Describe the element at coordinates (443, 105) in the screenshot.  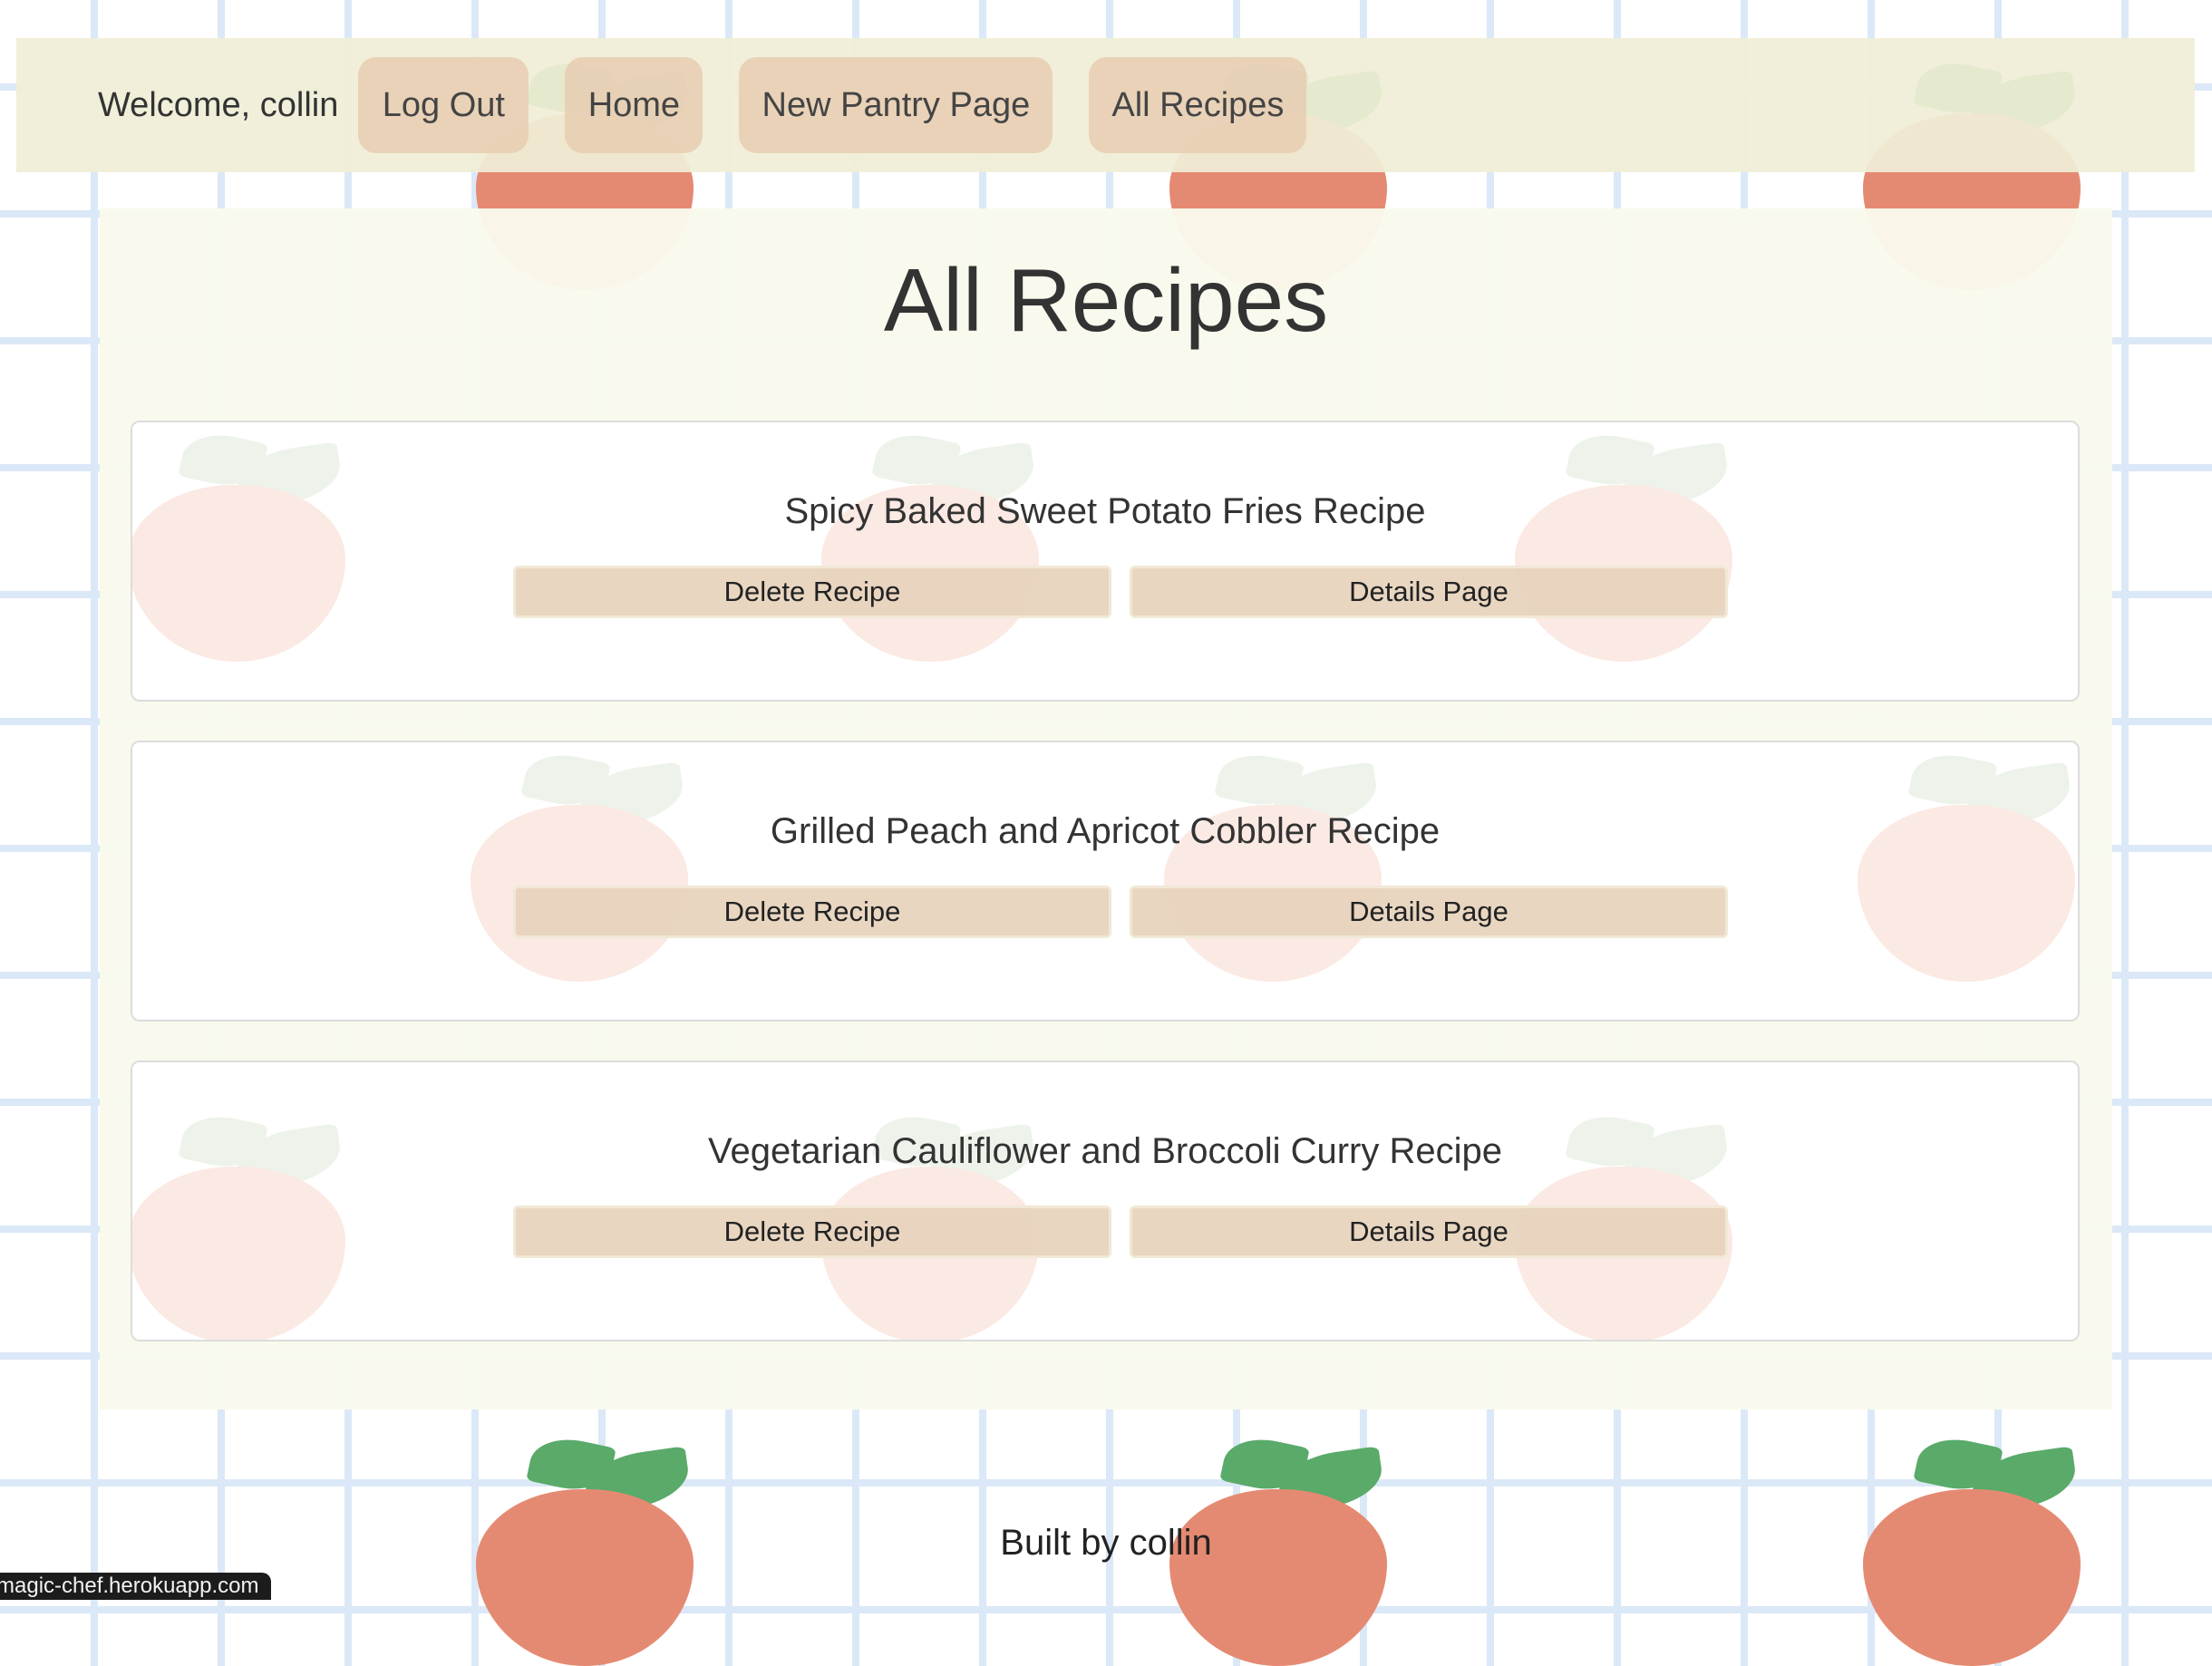
I see `logout-button: Log Out` at that location.